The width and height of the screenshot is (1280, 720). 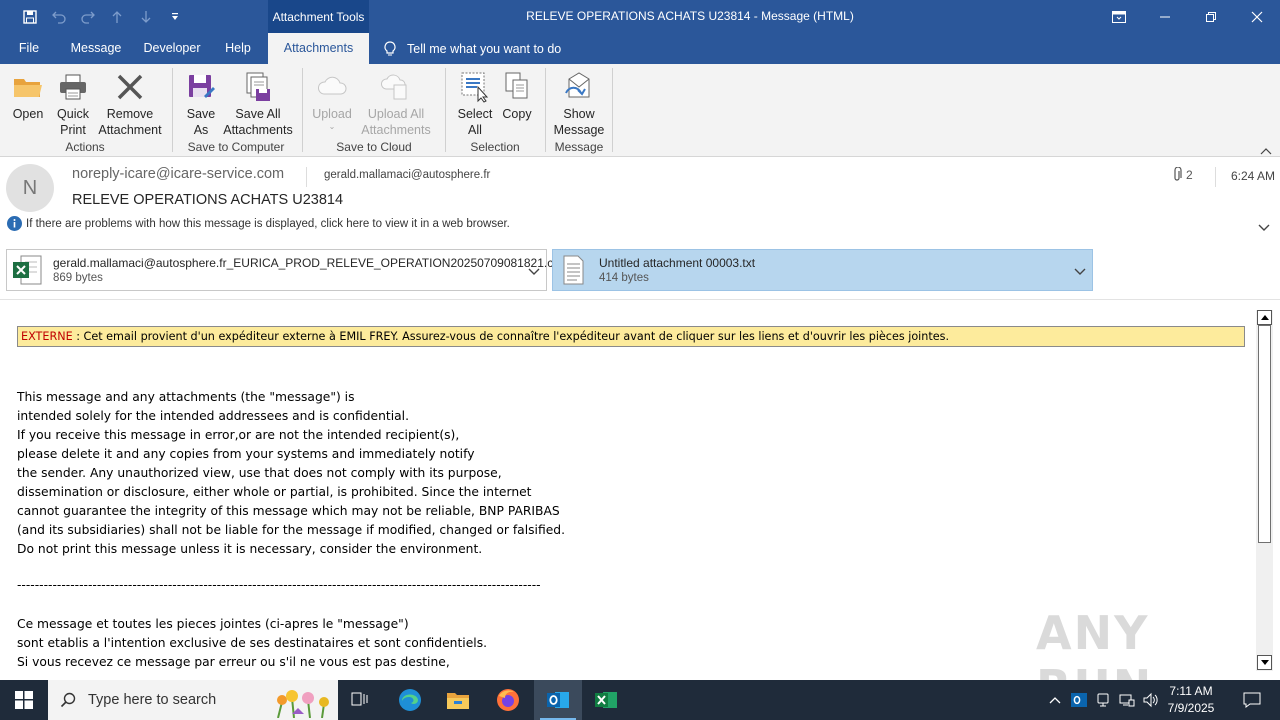 I want to click on select-all-label-2: All, so click(x=475, y=130).